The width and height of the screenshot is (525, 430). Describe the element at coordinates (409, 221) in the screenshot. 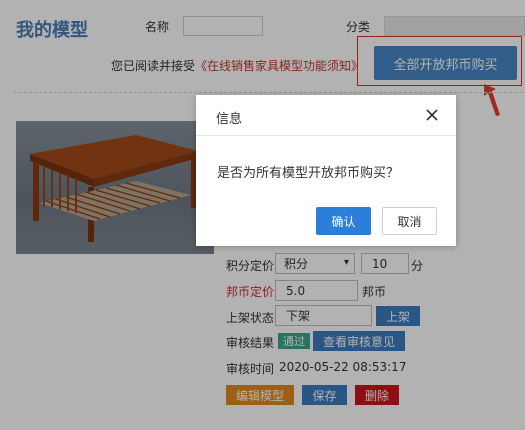

I see `cancel-button: 取消` at that location.